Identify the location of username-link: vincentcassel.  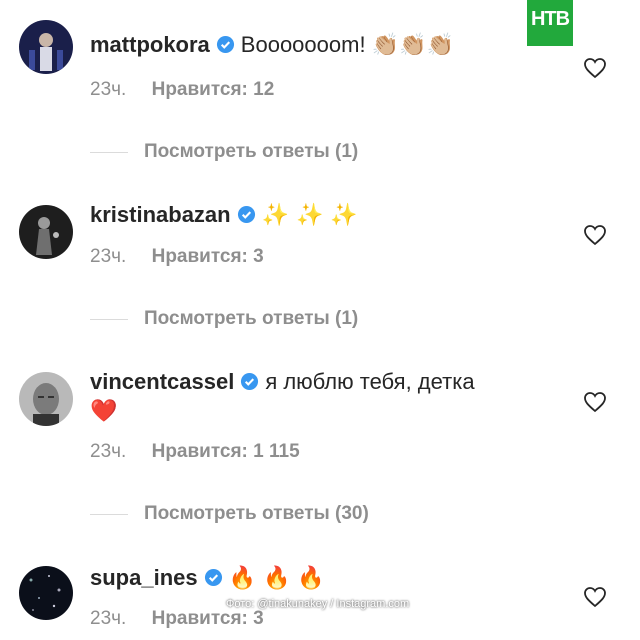
(162, 381).